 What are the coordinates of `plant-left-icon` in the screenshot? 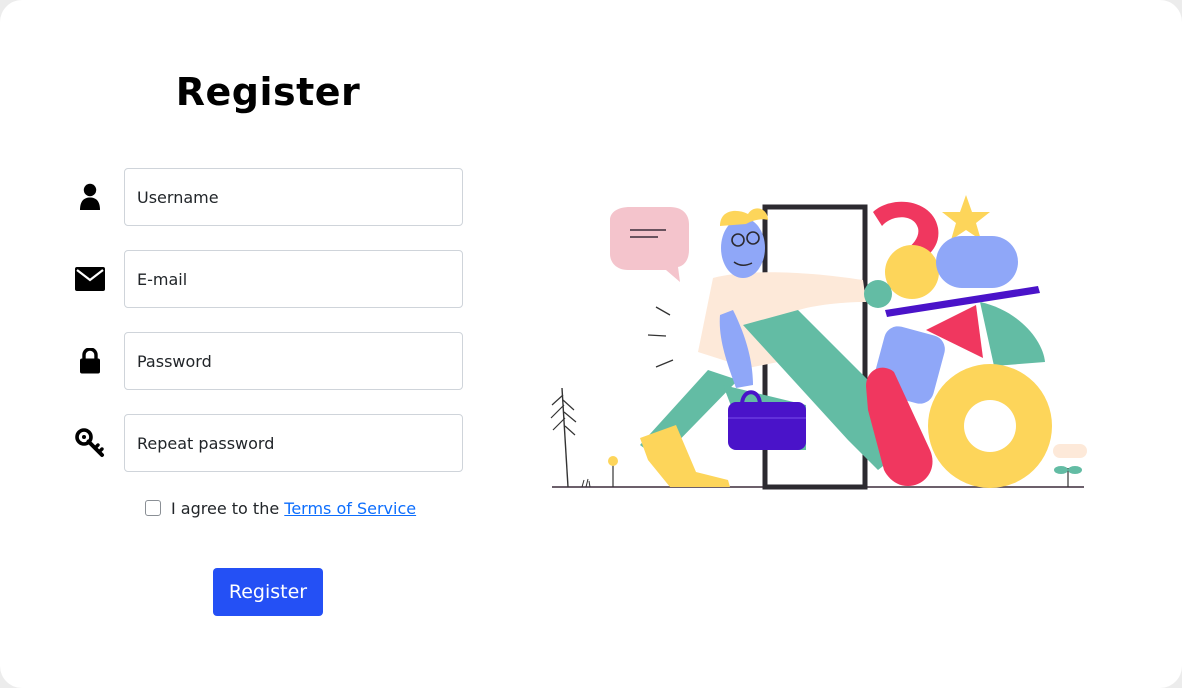 It's located at (584, 437).